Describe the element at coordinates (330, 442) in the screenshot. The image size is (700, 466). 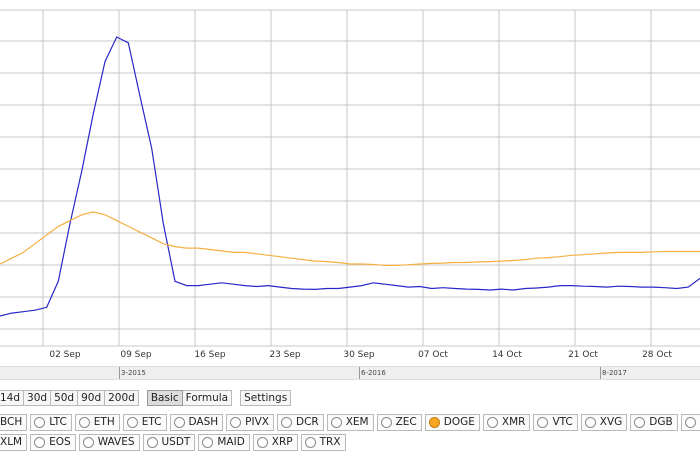
I see `coin-label: TRX` at that location.